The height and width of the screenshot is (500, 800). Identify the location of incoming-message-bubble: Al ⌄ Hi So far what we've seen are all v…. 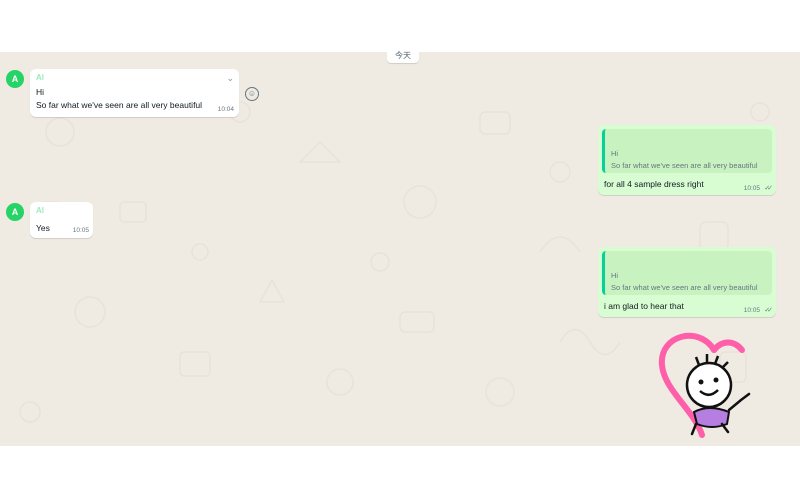
(134, 93).